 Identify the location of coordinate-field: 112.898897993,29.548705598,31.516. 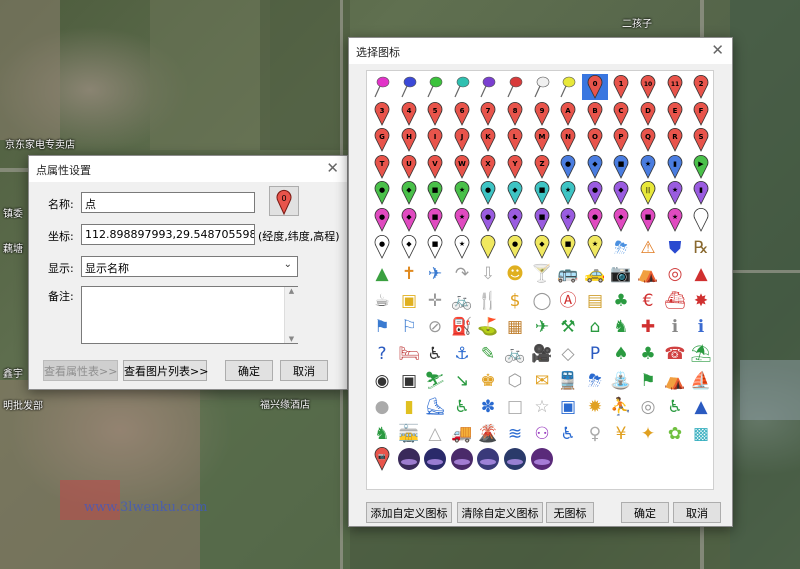
(168, 234).